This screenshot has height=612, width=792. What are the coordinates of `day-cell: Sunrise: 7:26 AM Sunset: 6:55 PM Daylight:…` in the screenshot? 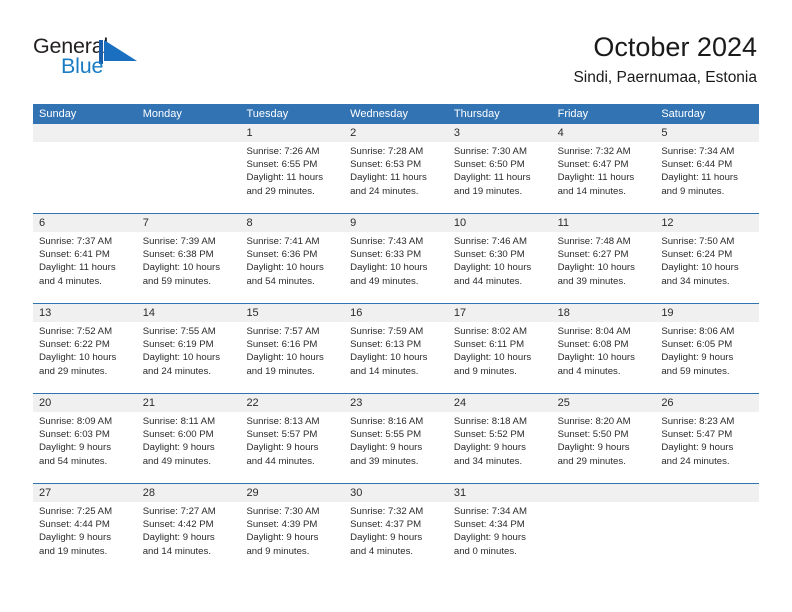 It's located at (292, 177).